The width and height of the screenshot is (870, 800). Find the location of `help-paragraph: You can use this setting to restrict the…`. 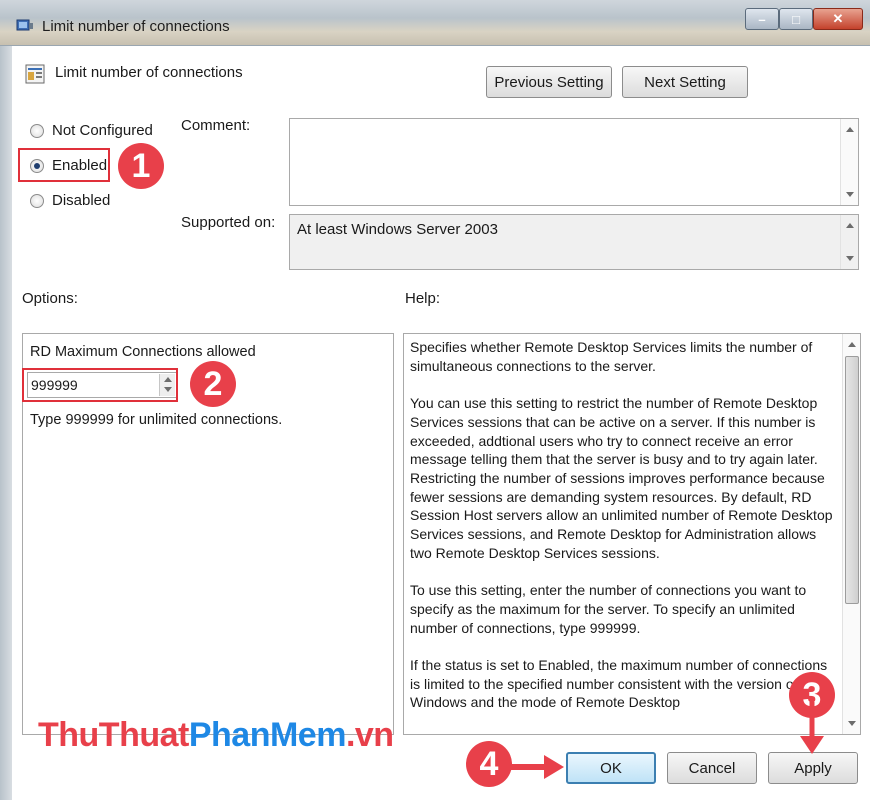

help-paragraph: You can use this setting to restrict the… is located at coordinates (621, 478).